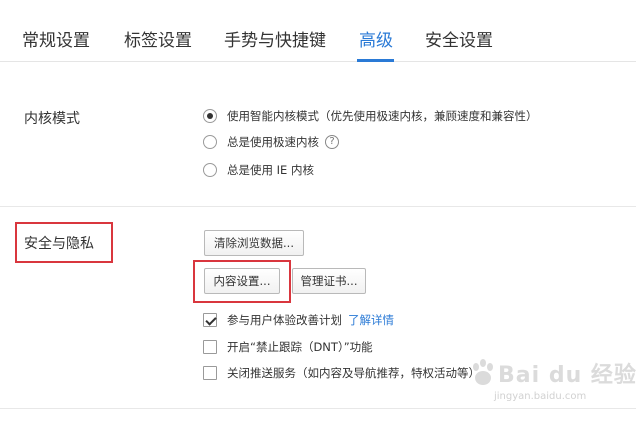 The image size is (636, 421). I want to click on checkbox-label: 开启“禁止跟踪（DNT）”功能, so click(300, 347).